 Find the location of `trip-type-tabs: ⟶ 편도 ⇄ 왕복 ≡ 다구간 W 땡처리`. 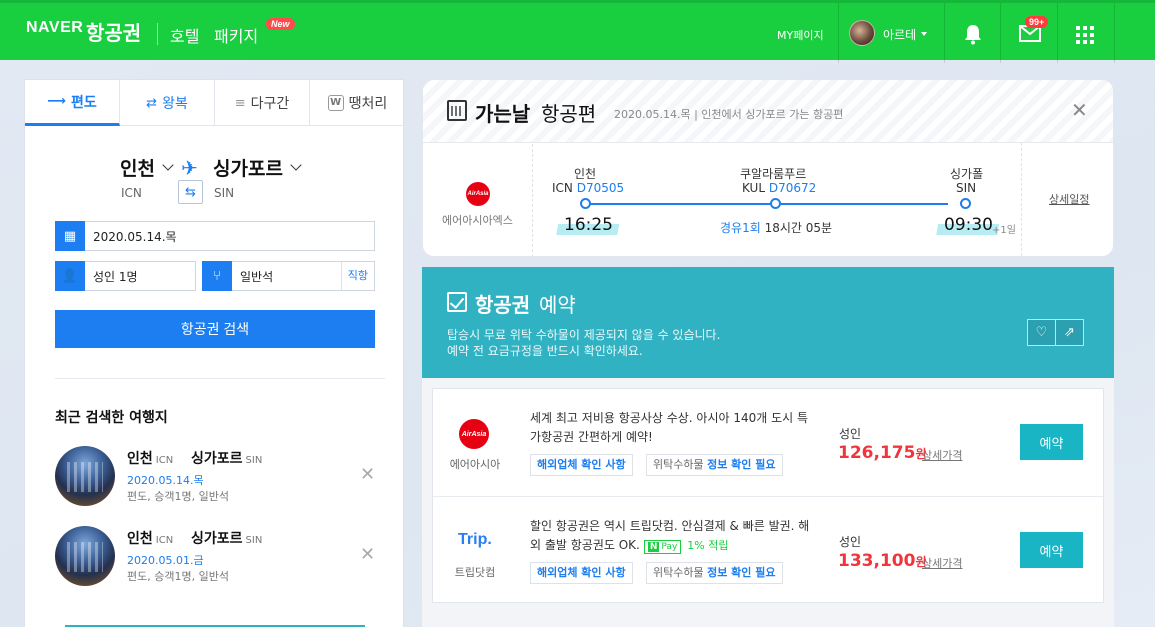

trip-type-tabs: ⟶ 편도 ⇄ 왕복 ≡ 다구간 W 땡처리 is located at coordinates (215, 103).